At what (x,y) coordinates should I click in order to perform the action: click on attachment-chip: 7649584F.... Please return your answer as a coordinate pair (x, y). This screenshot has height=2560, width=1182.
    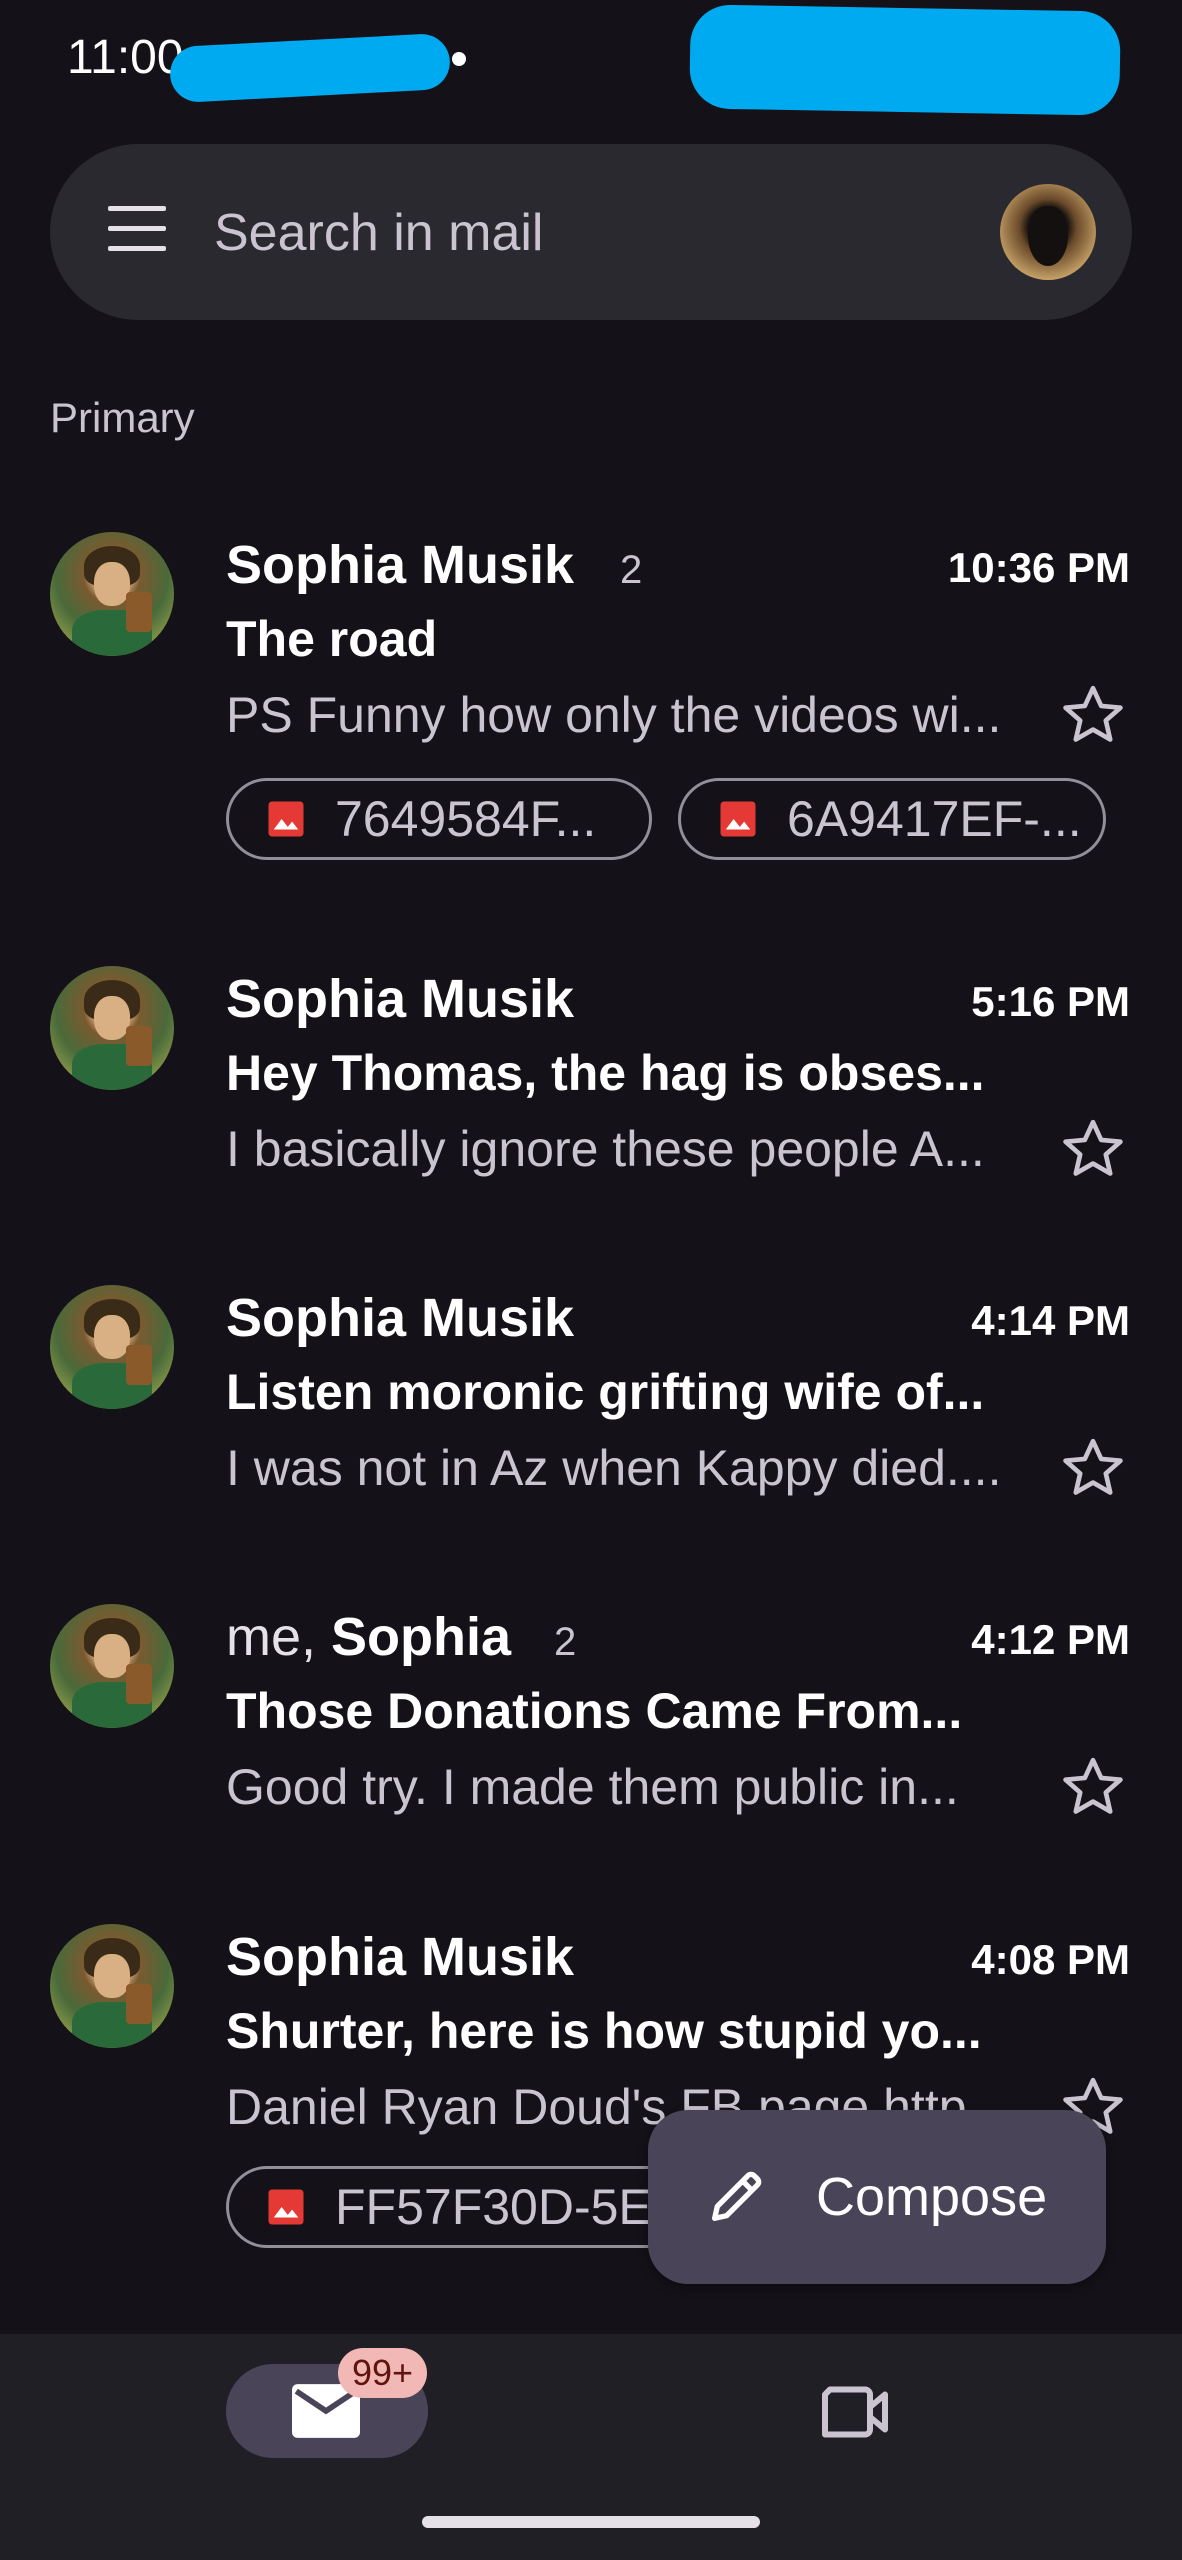
    Looking at the image, I should click on (439, 819).